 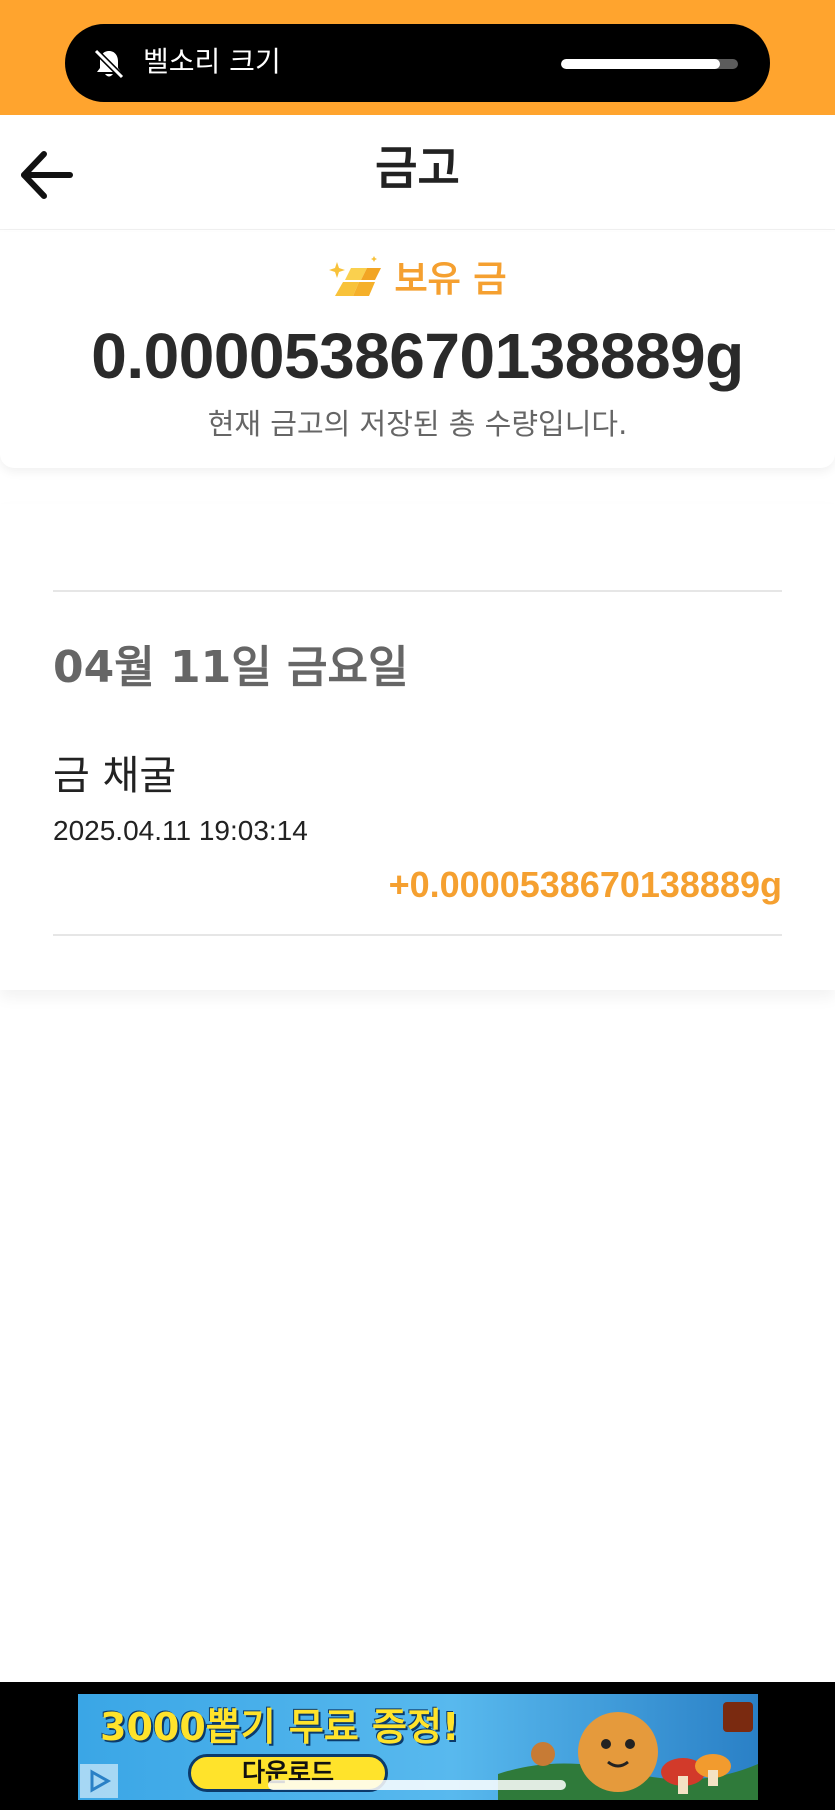 What do you see at coordinates (115, 776) in the screenshot?
I see `transaction-title: 금 채굴` at bounding box center [115, 776].